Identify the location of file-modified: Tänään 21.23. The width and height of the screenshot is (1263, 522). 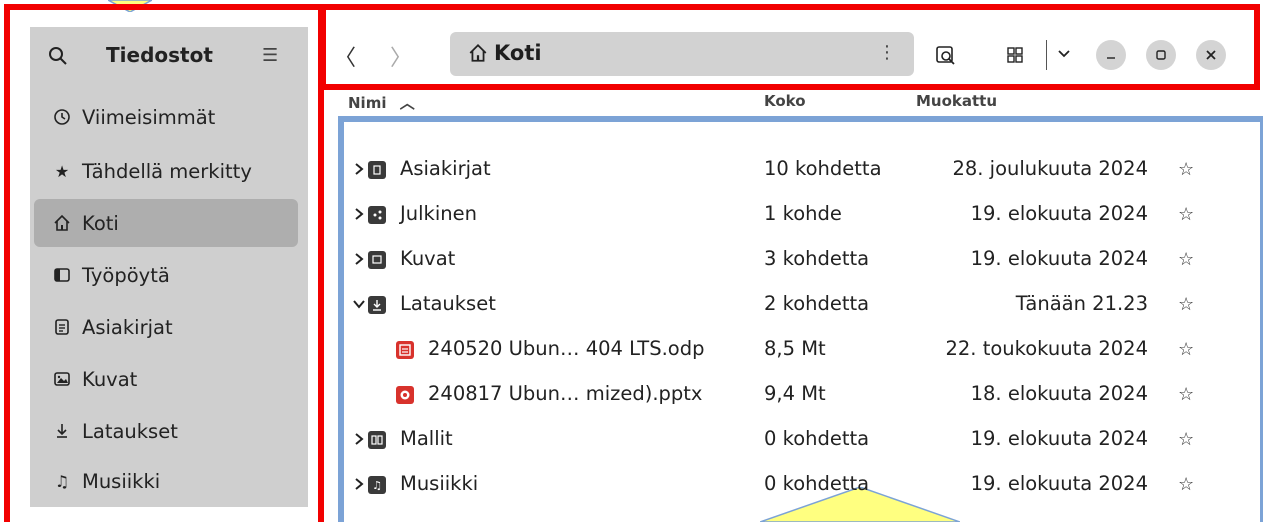
(1081, 303).